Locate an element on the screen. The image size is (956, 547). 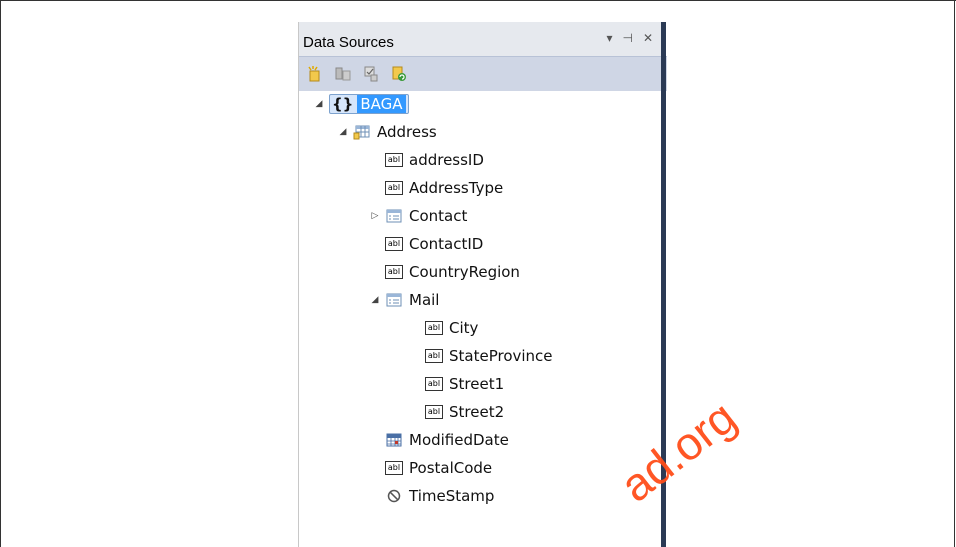
tree-node-timestamp: TimeStamp is located at coordinates (439, 496).